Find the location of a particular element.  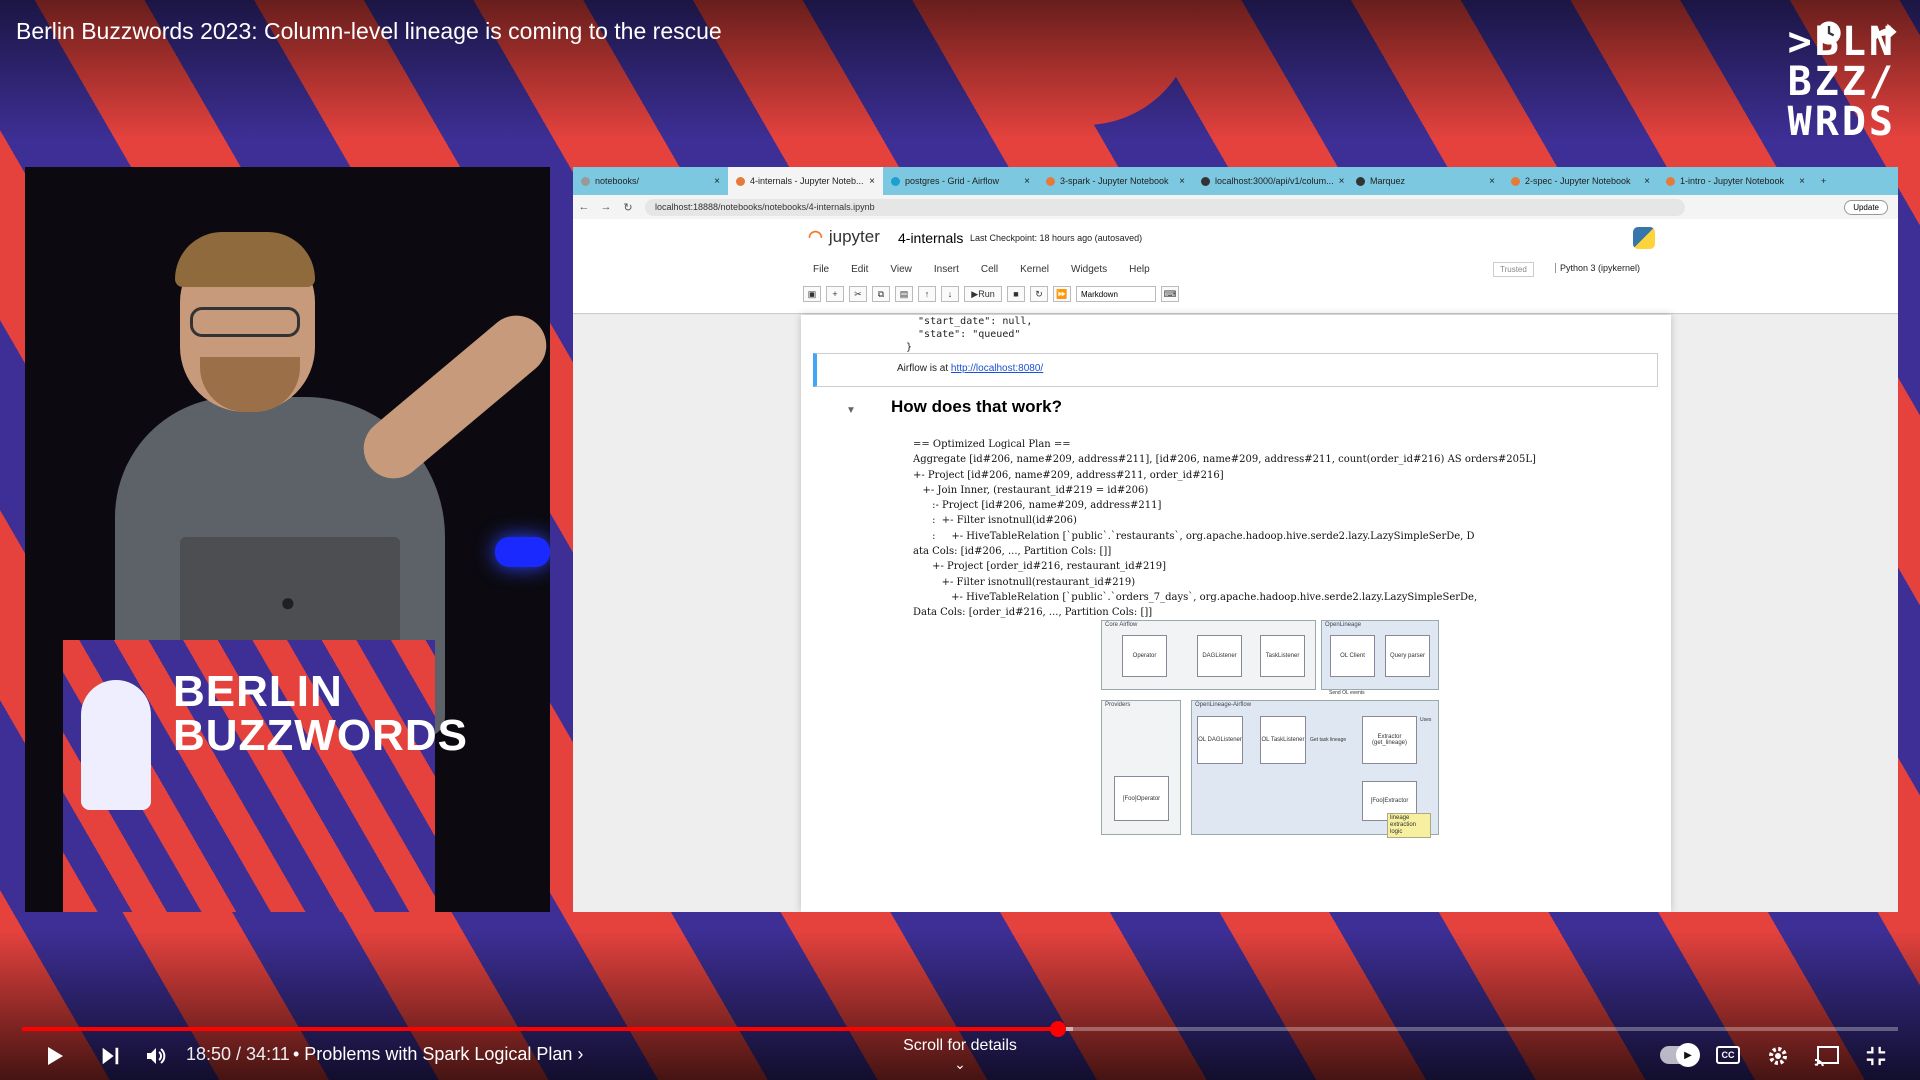

diagram-label-uses: Uses is located at coordinates (1426, 720).